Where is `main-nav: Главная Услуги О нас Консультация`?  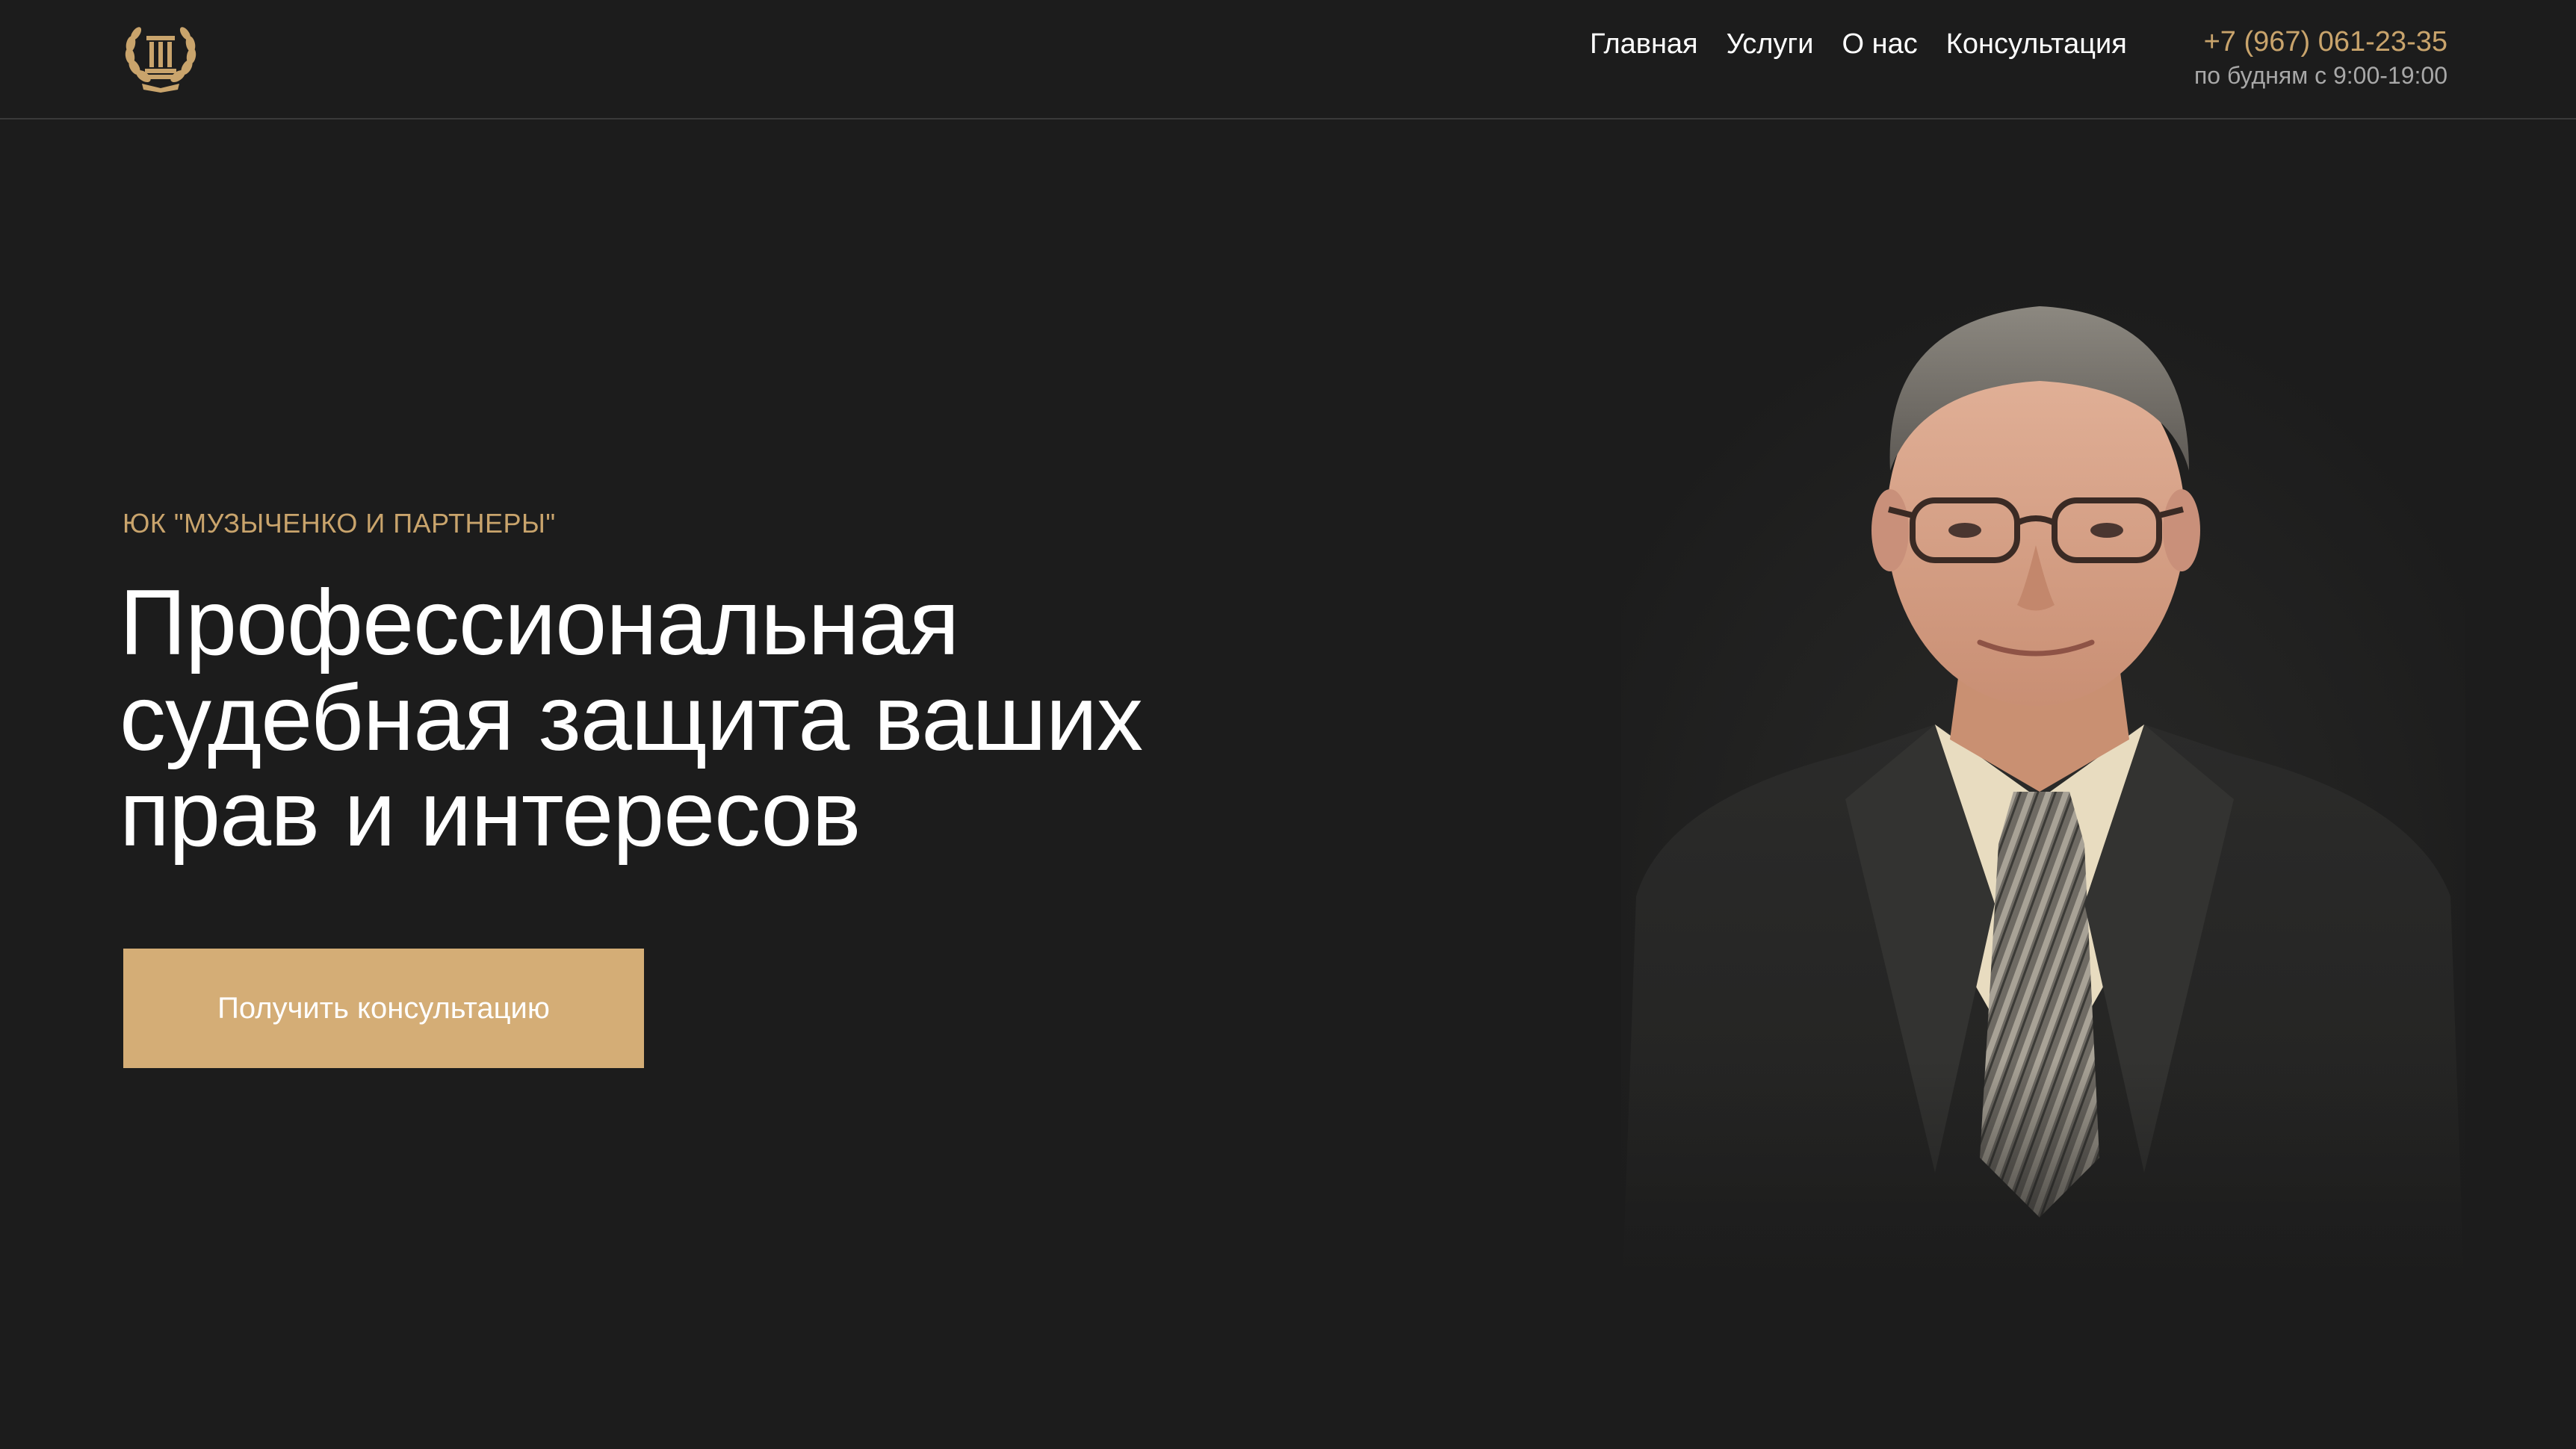 main-nav: Главная Услуги О нас Консультация is located at coordinates (1858, 44).